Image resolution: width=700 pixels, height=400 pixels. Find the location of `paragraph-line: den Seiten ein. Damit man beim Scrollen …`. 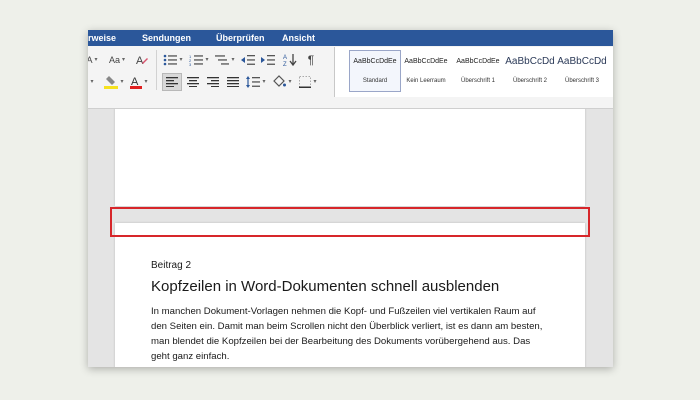

paragraph-line: den Seiten ein. Damit man beim Scrollen … is located at coordinates (347, 326).